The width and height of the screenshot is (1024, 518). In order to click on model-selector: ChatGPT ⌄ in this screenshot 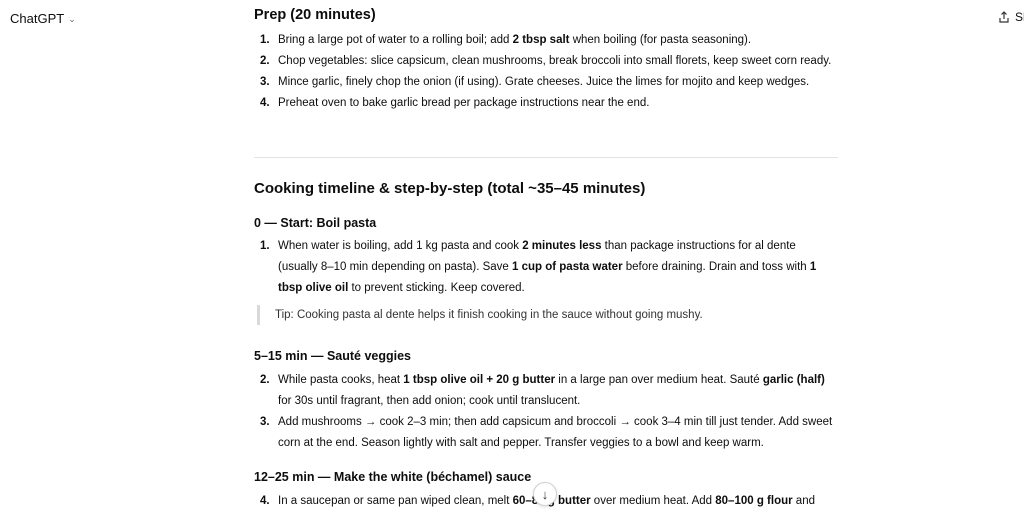, I will do `click(43, 18)`.